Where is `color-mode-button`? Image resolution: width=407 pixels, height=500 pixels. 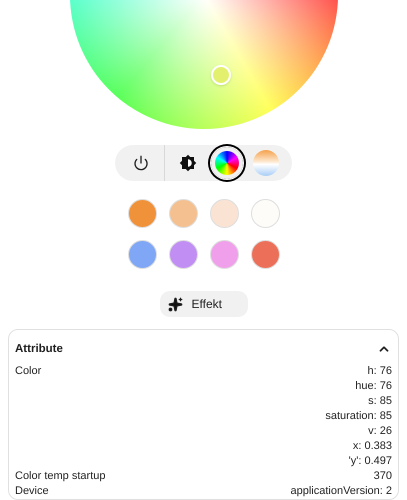
color-mode-button is located at coordinates (227, 163).